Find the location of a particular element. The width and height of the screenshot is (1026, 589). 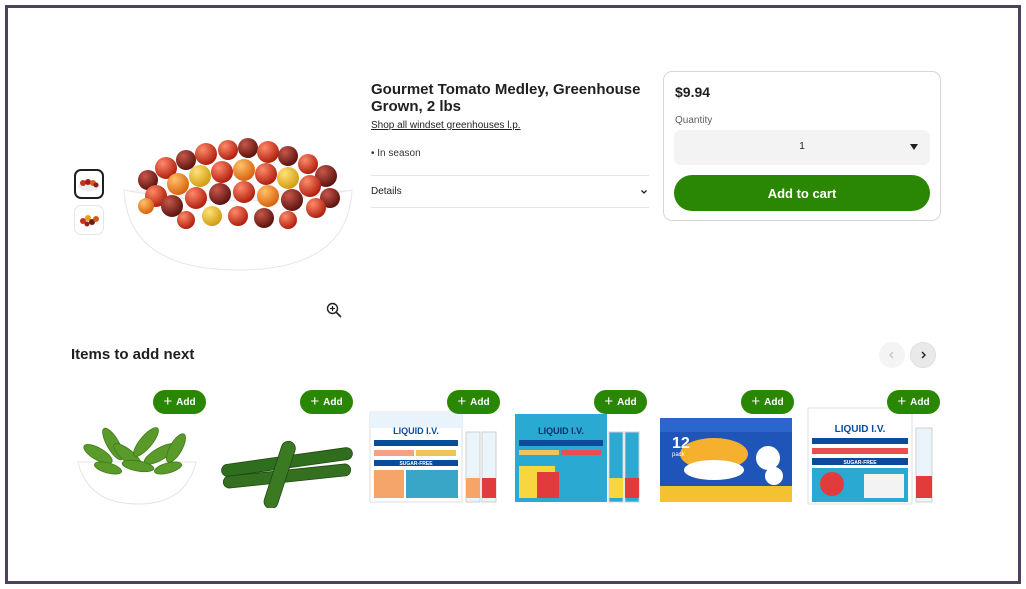

carousel-prev-button is located at coordinates (892, 355).